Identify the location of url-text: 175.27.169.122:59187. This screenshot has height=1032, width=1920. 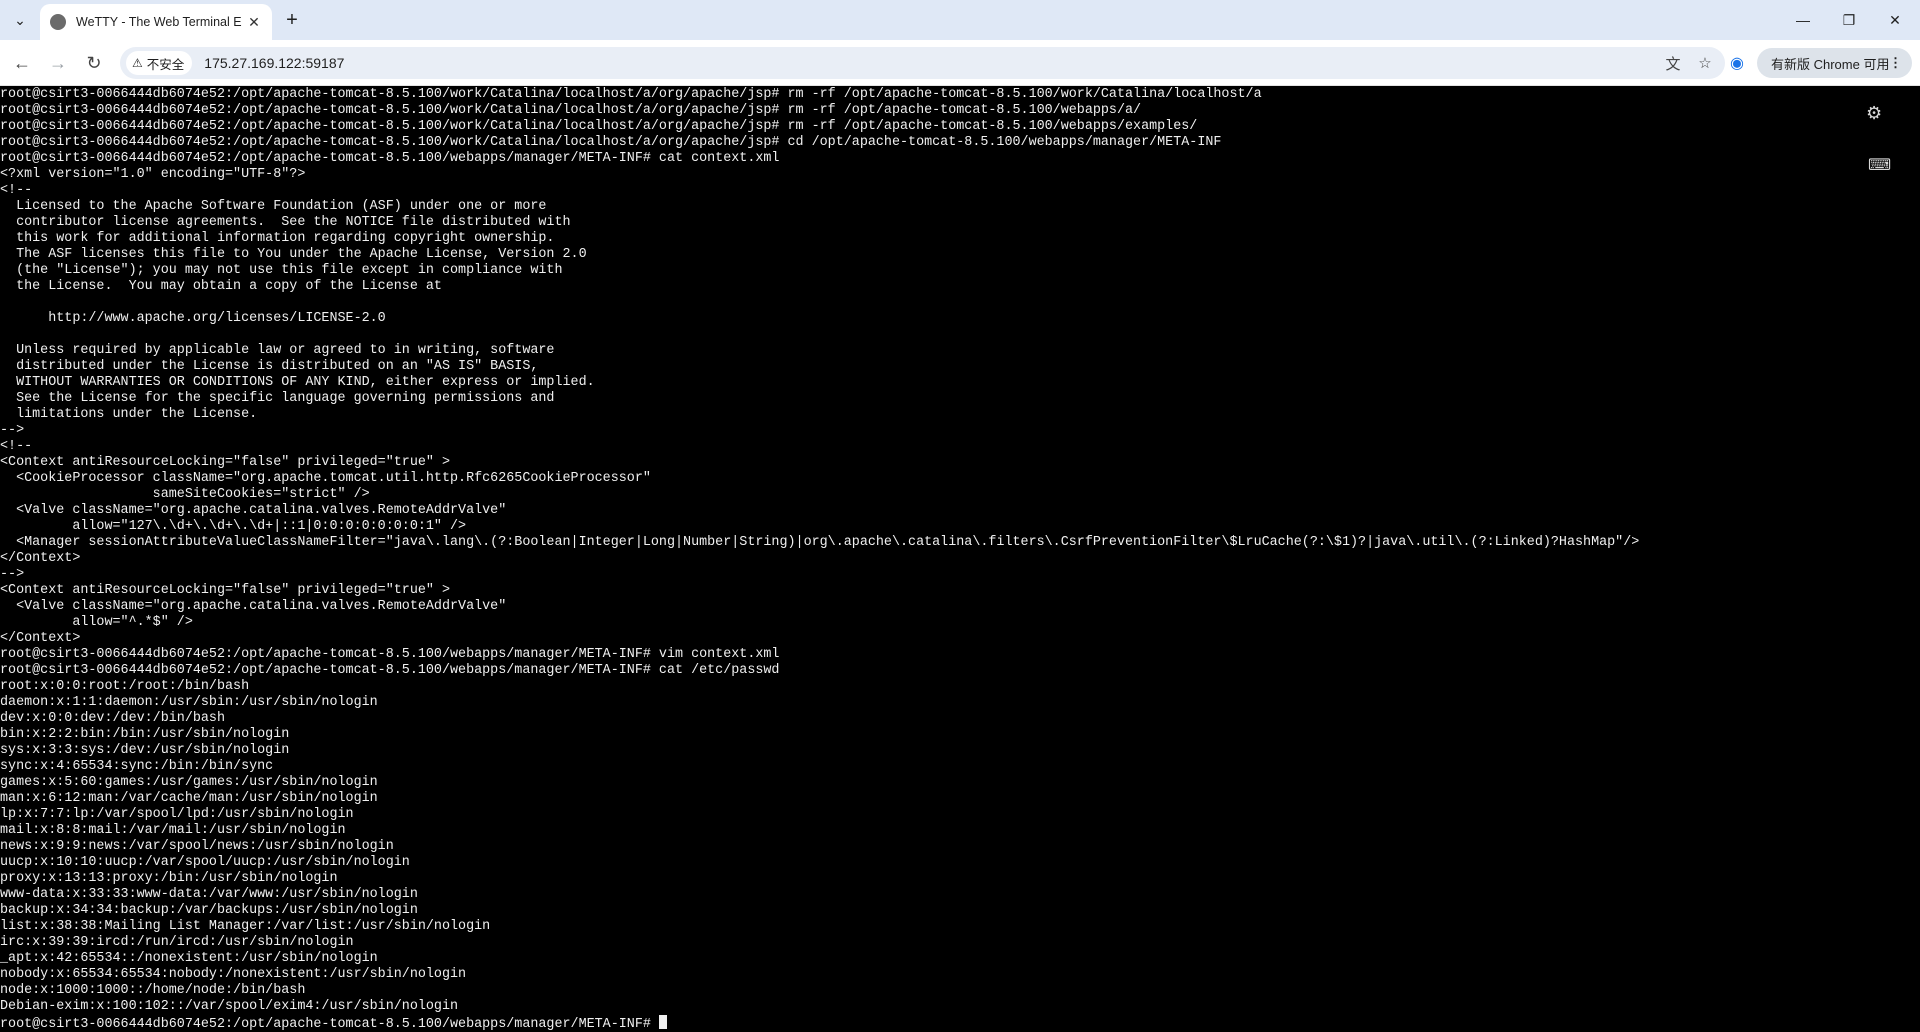
(274, 63).